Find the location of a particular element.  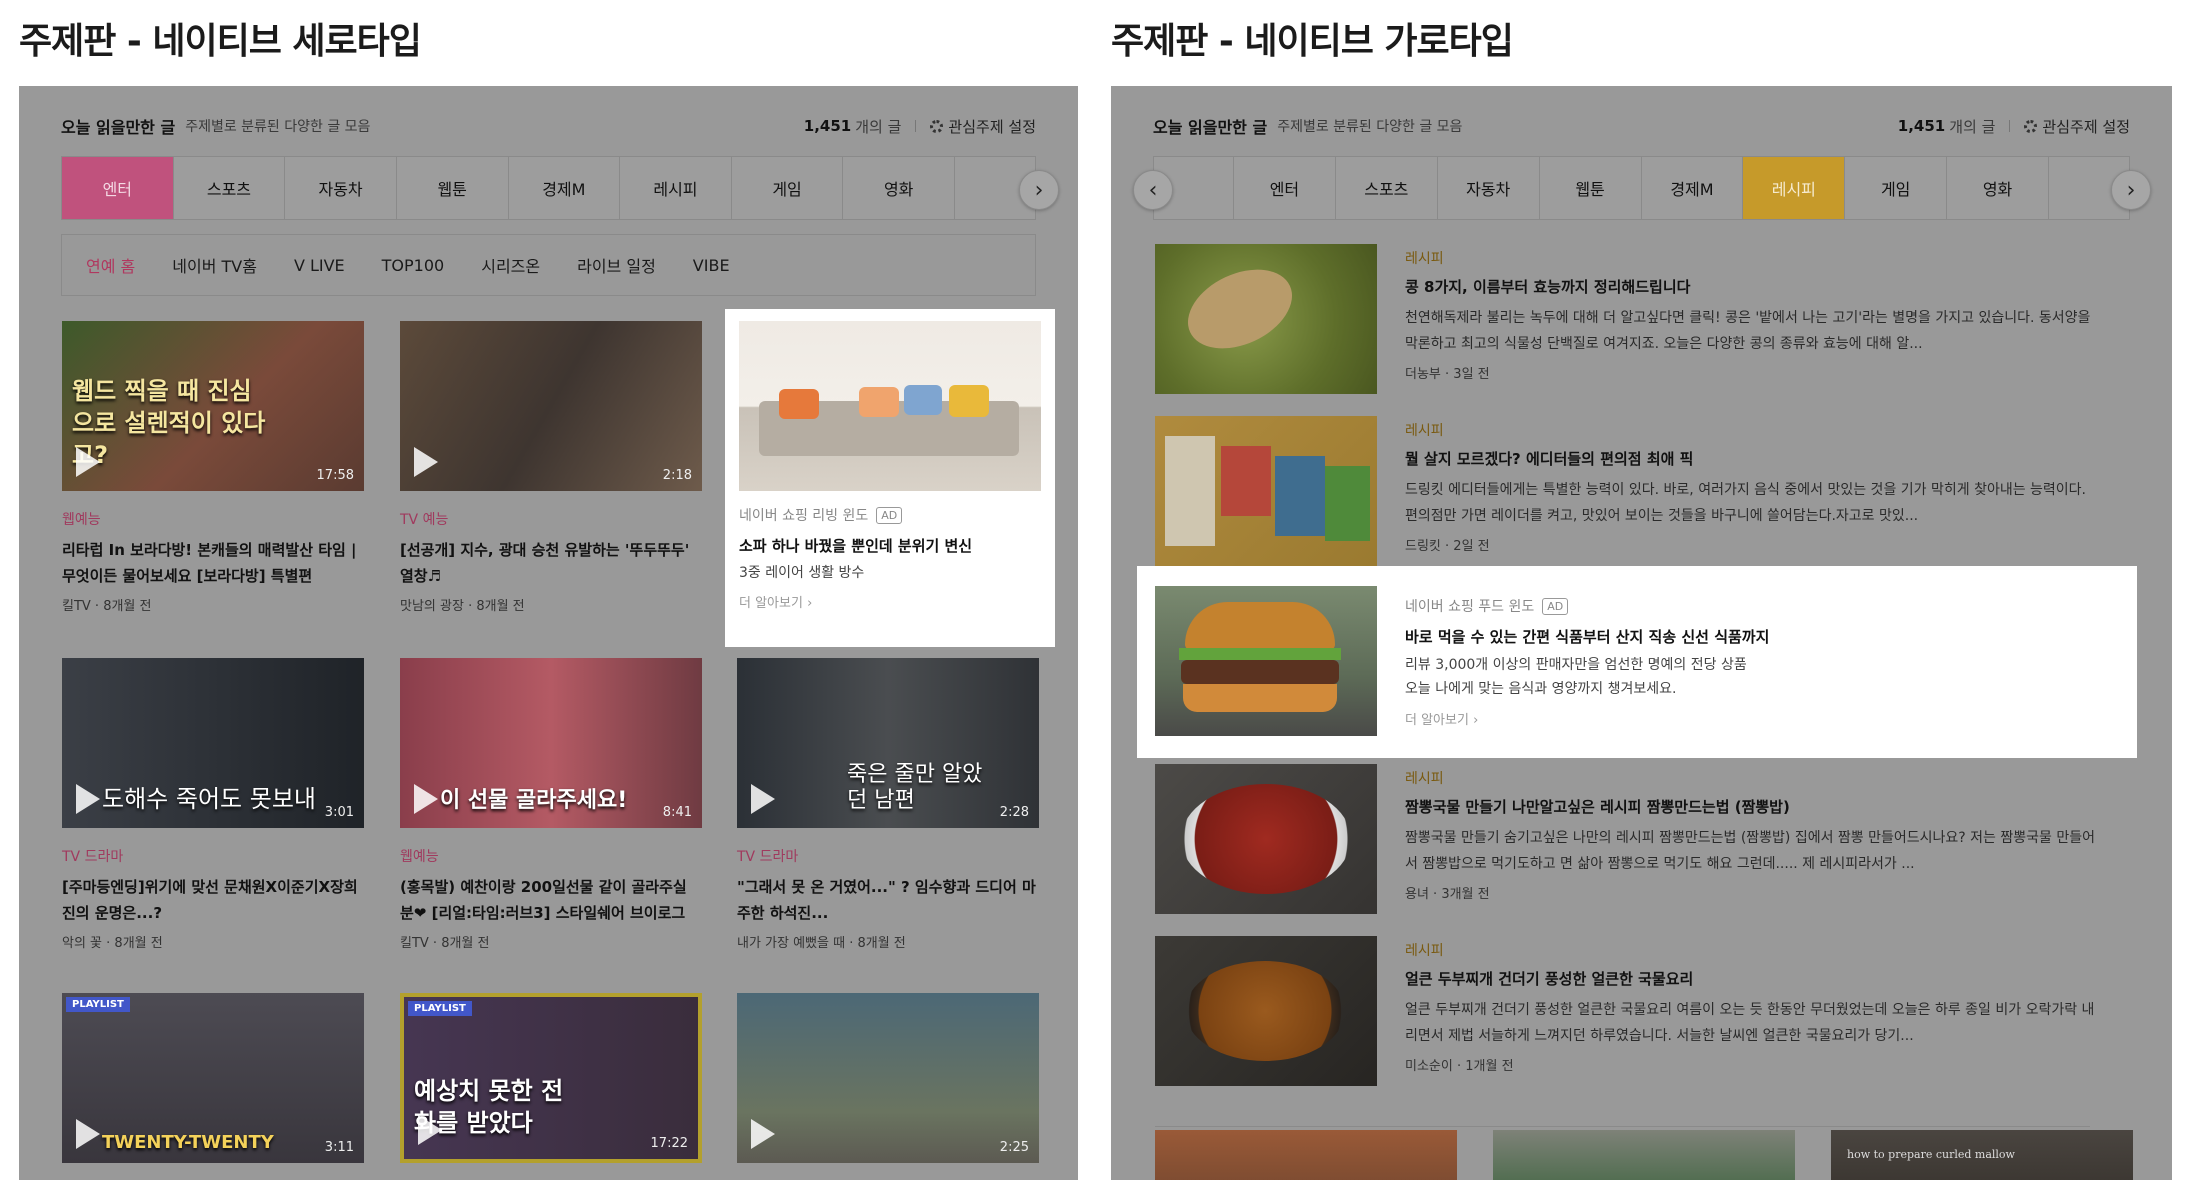

bottom-thumbnail: how to prepare curled mallow is located at coordinates (1982, 1155).